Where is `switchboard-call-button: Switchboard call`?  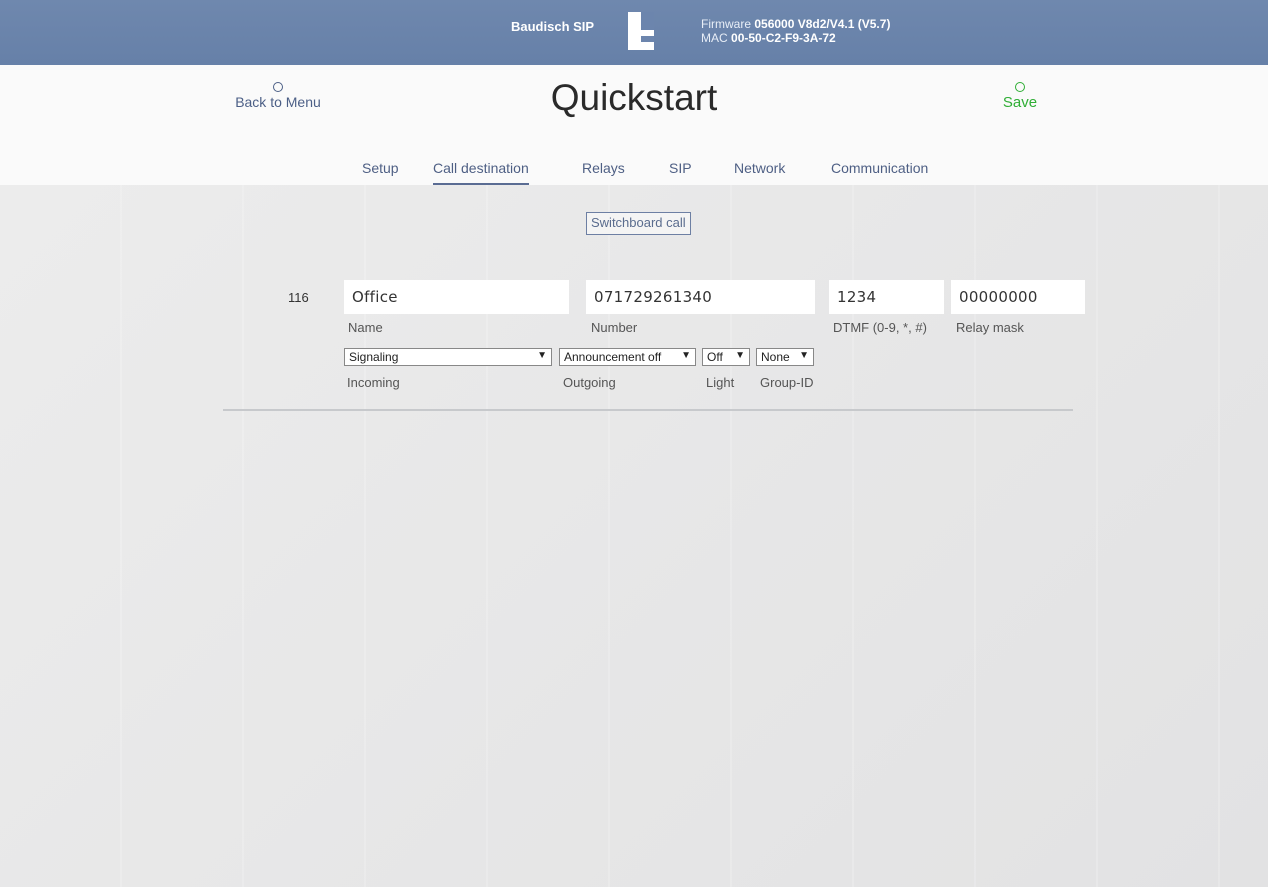 switchboard-call-button: Switchboard call is located at coordinates (638, 223).